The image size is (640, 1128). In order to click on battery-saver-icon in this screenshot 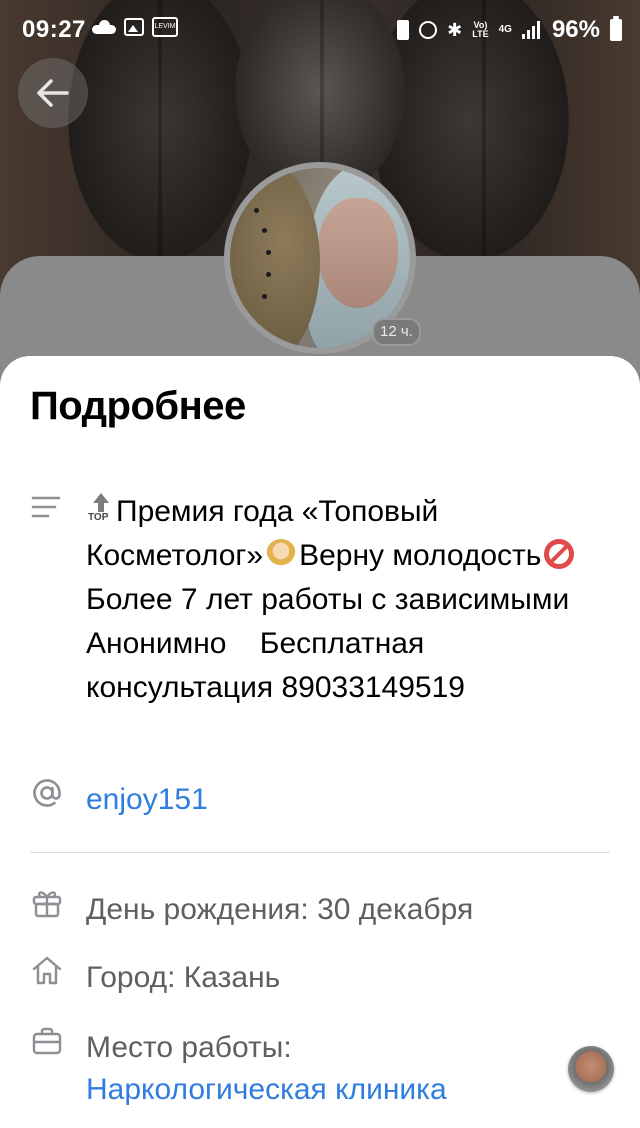, I will do `click(403, 30)`.